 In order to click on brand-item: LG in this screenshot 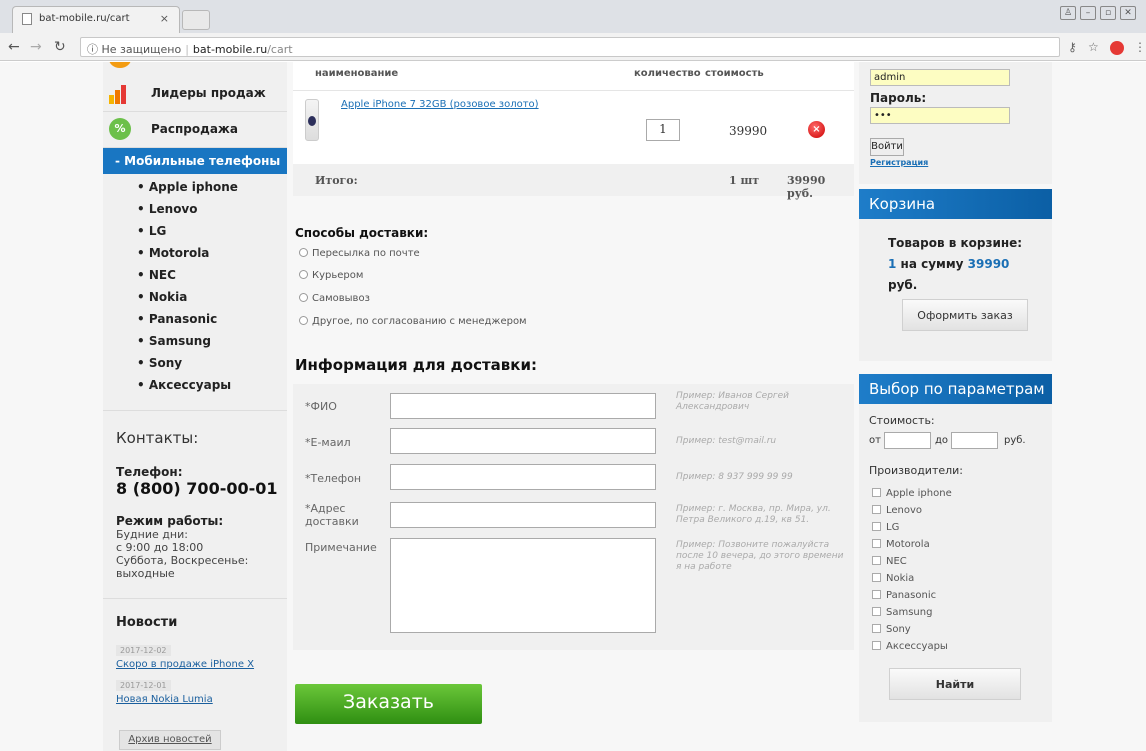, I will do `click(212, 235)`.